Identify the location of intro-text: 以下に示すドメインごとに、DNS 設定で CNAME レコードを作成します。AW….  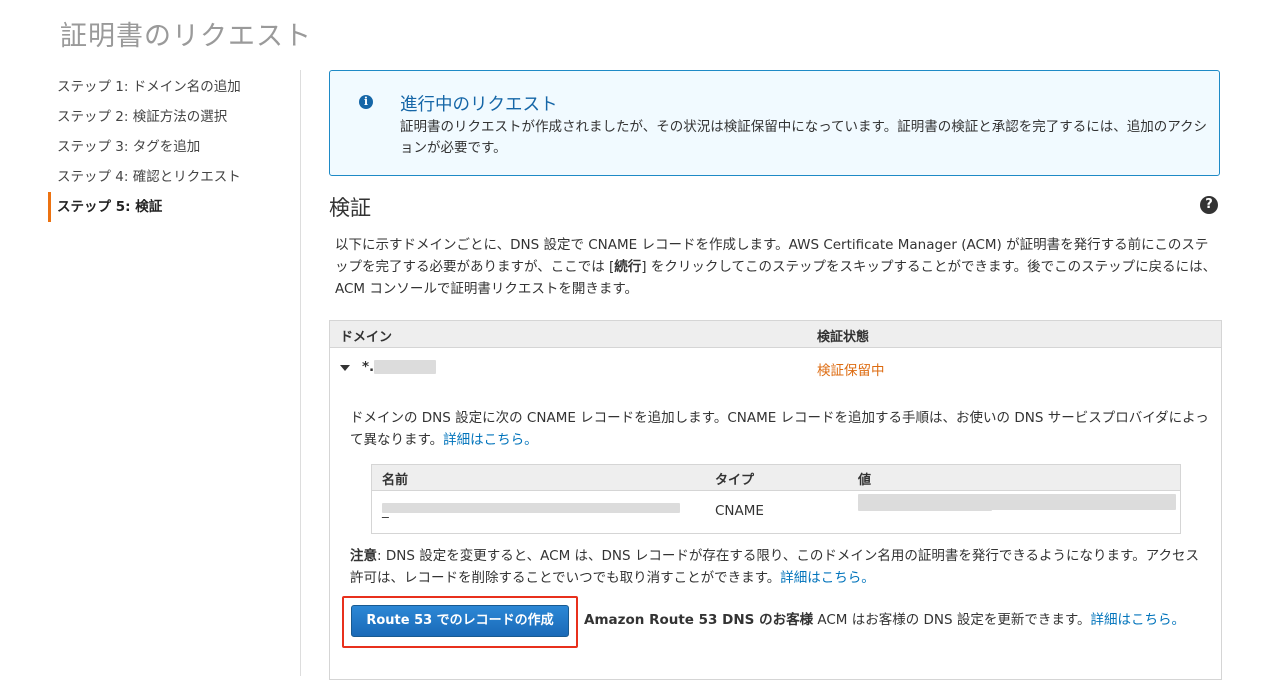
(777, 267).